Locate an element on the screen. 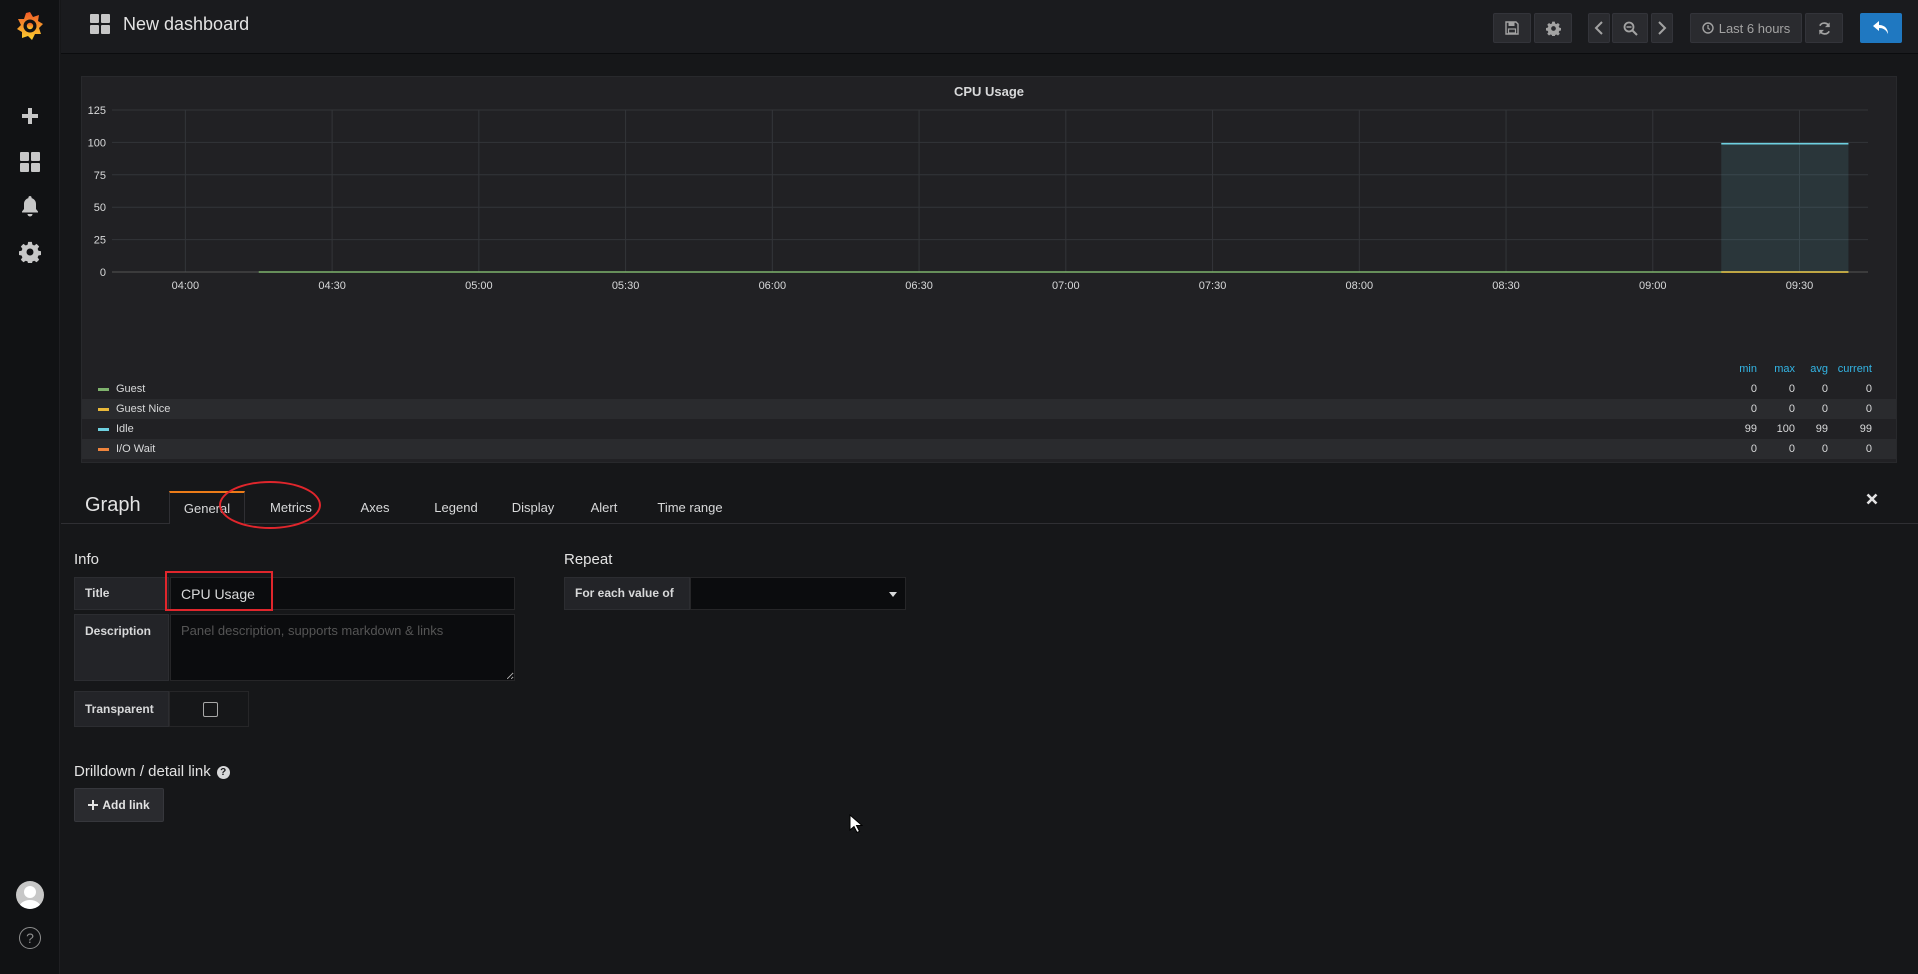  time-picker-label: Last 6 hours is located at coordinates (1754, 28).